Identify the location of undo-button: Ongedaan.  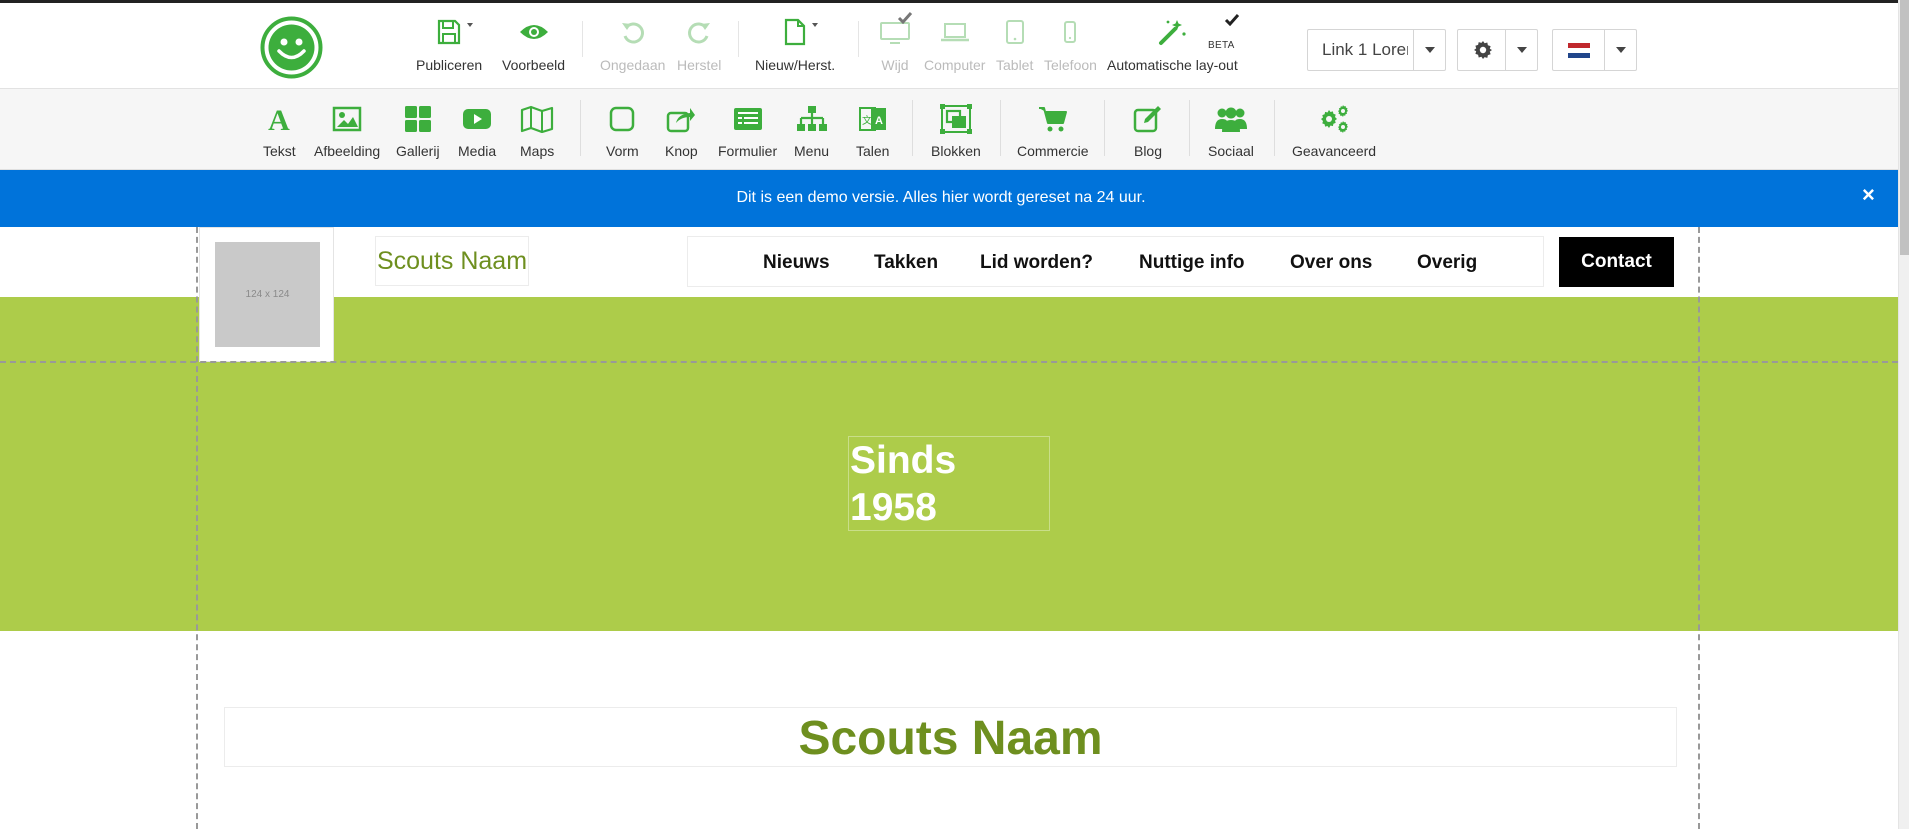
(632, 43).